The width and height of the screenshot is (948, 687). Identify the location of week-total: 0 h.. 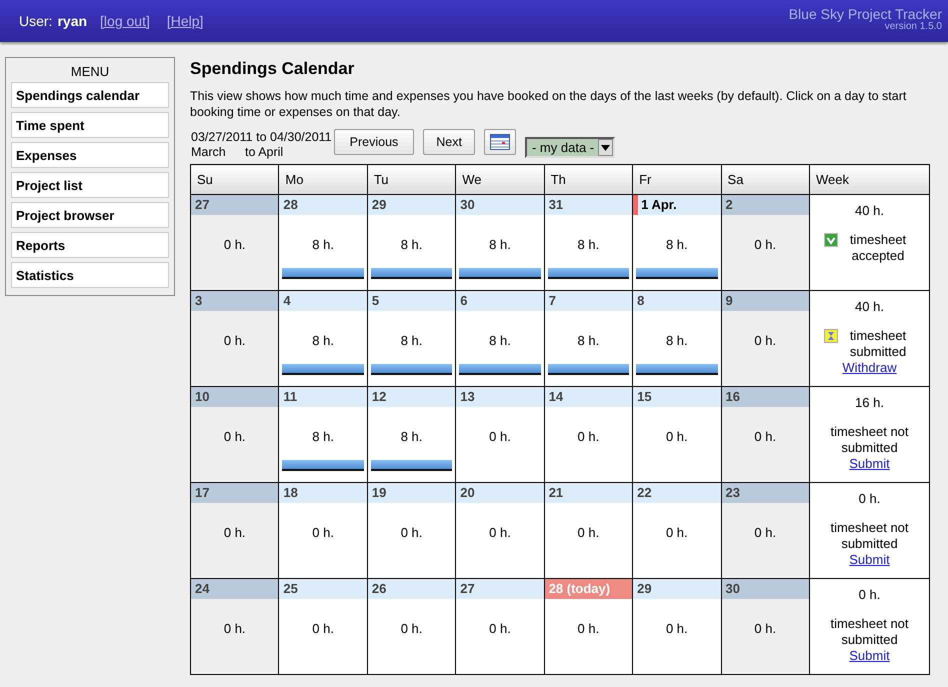
(870, 498).